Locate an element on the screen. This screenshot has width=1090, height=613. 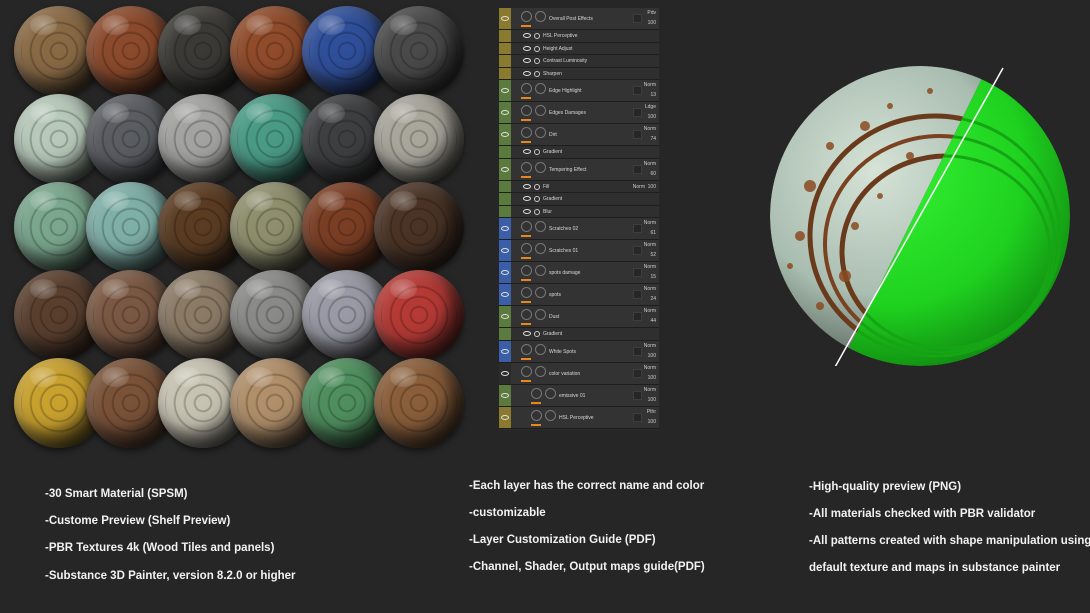
layer-row: Sharpen is located at coordinates (579, 73).